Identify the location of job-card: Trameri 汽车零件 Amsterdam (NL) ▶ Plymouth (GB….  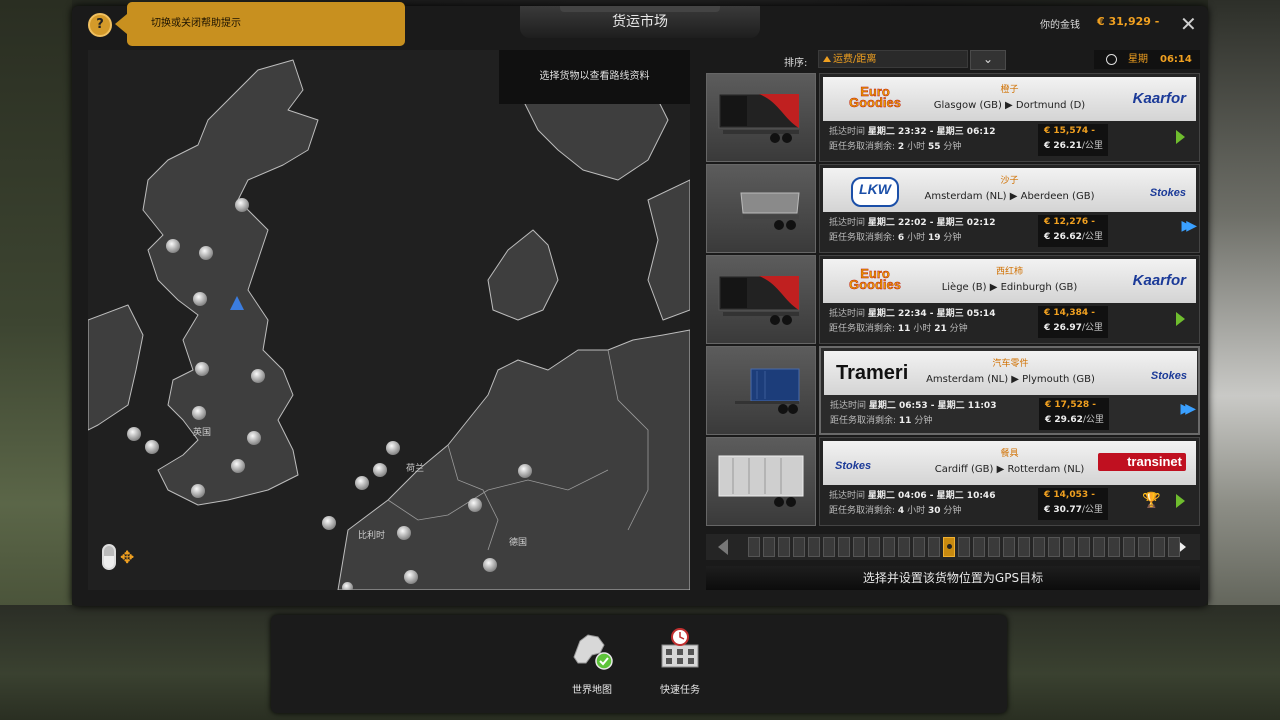
(1009, 390).